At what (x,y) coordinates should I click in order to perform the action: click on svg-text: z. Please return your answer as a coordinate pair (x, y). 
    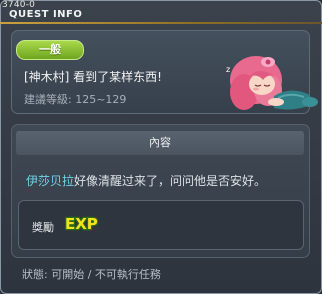
    Looking at the image, I should click on (228, 69).